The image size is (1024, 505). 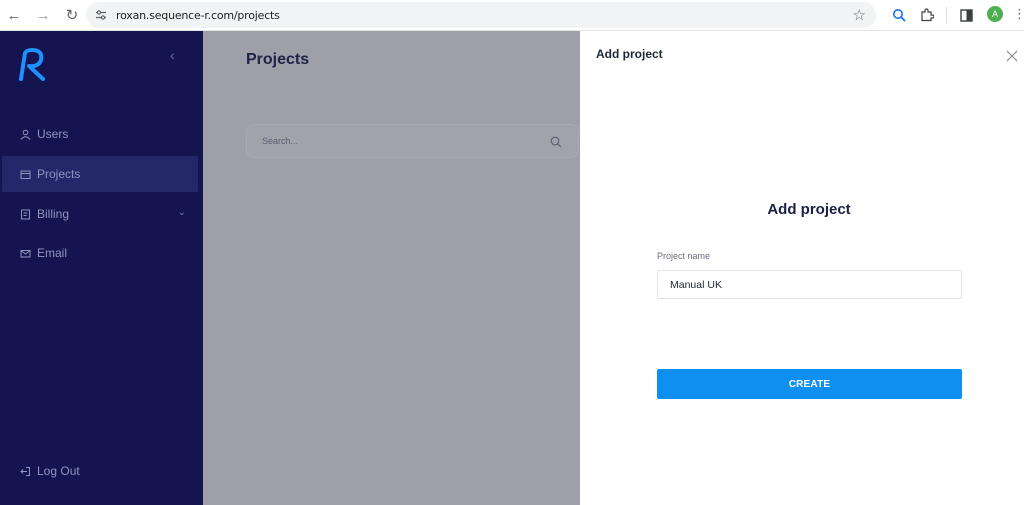 What do you see at coordinates (14, 15) in the screenshot?
I see `back-arrow-icon: ←` at bounding box center [14, 15].